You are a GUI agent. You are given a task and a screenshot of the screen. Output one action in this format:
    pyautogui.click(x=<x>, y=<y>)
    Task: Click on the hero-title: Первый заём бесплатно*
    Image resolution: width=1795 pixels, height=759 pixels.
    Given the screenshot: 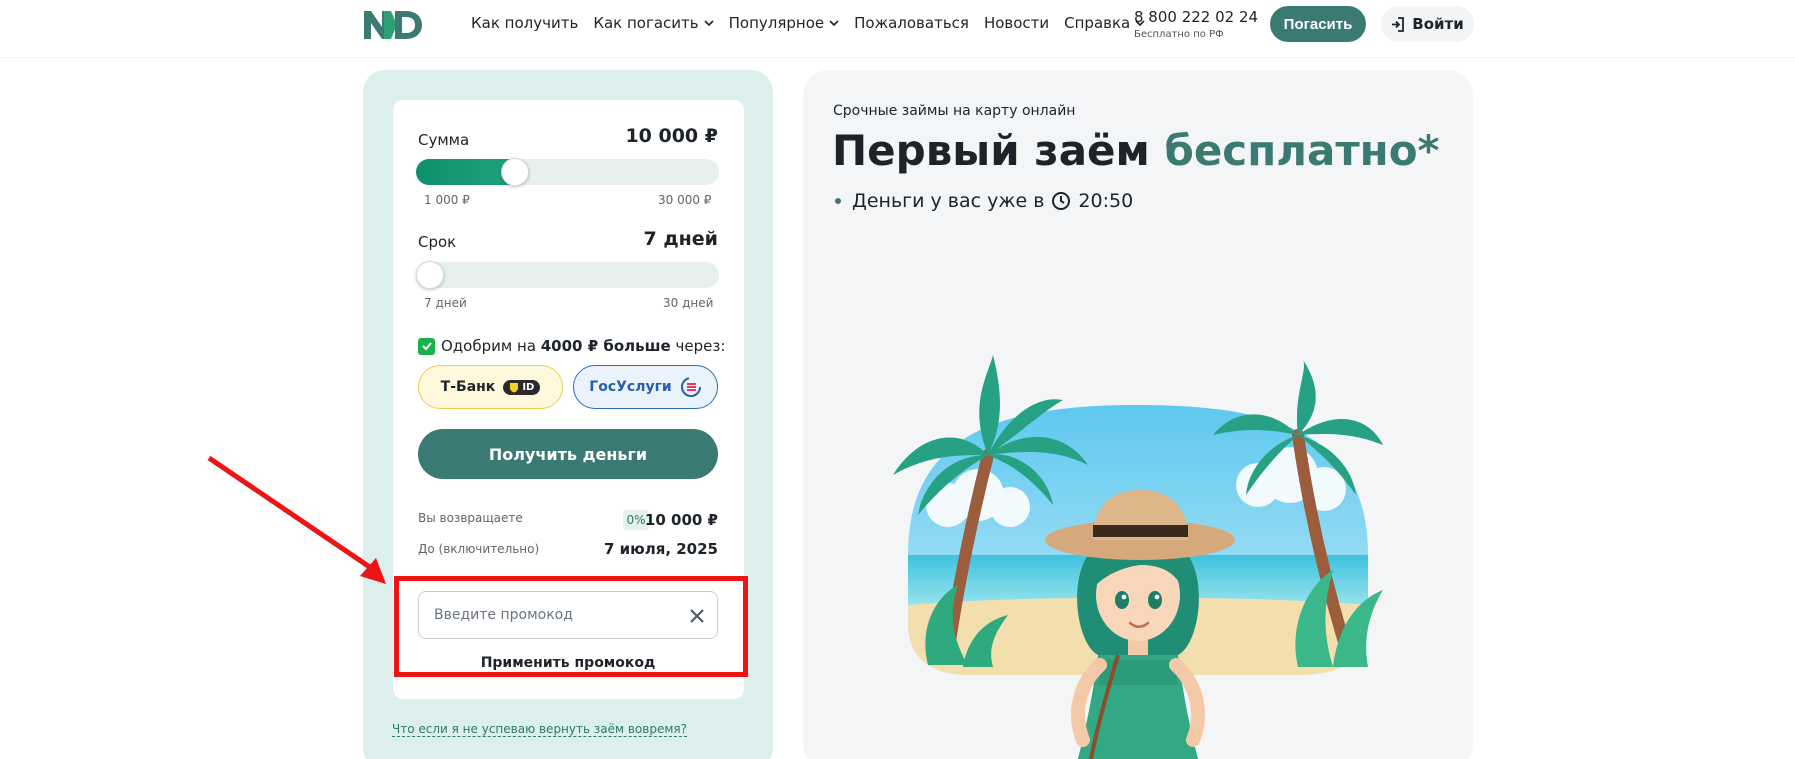 What is the action you would take?
    pyautogui.click(x=1136, y=150)
    